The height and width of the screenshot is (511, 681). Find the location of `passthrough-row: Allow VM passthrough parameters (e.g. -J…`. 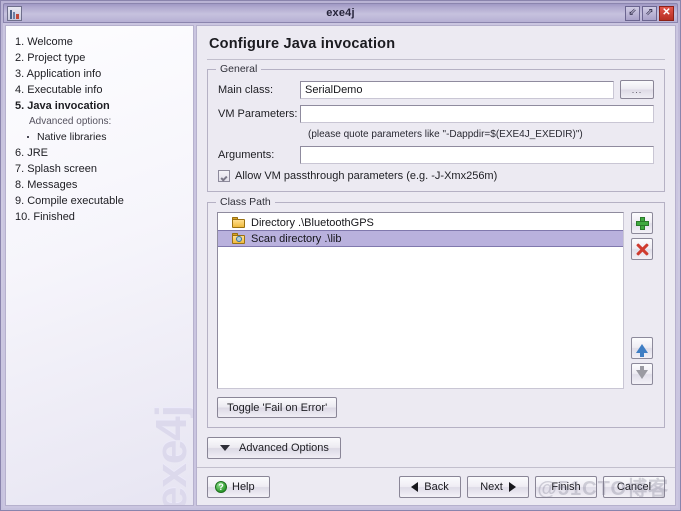

passthrough-row: Allow VM passthrough parameters (e.g. -J… is located at coordinates (436, 176).